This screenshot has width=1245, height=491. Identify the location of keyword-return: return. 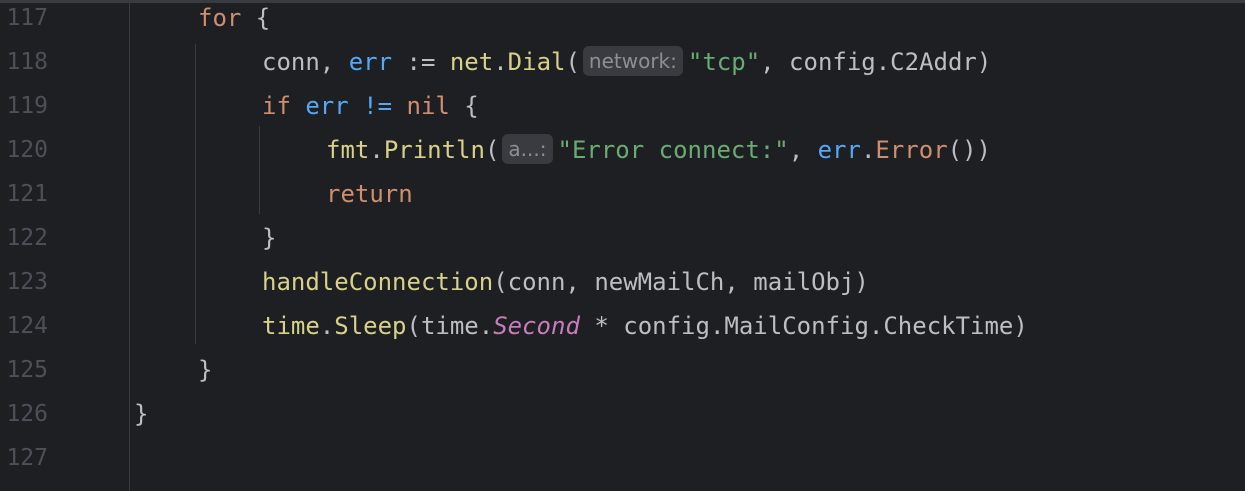
(369, 194).